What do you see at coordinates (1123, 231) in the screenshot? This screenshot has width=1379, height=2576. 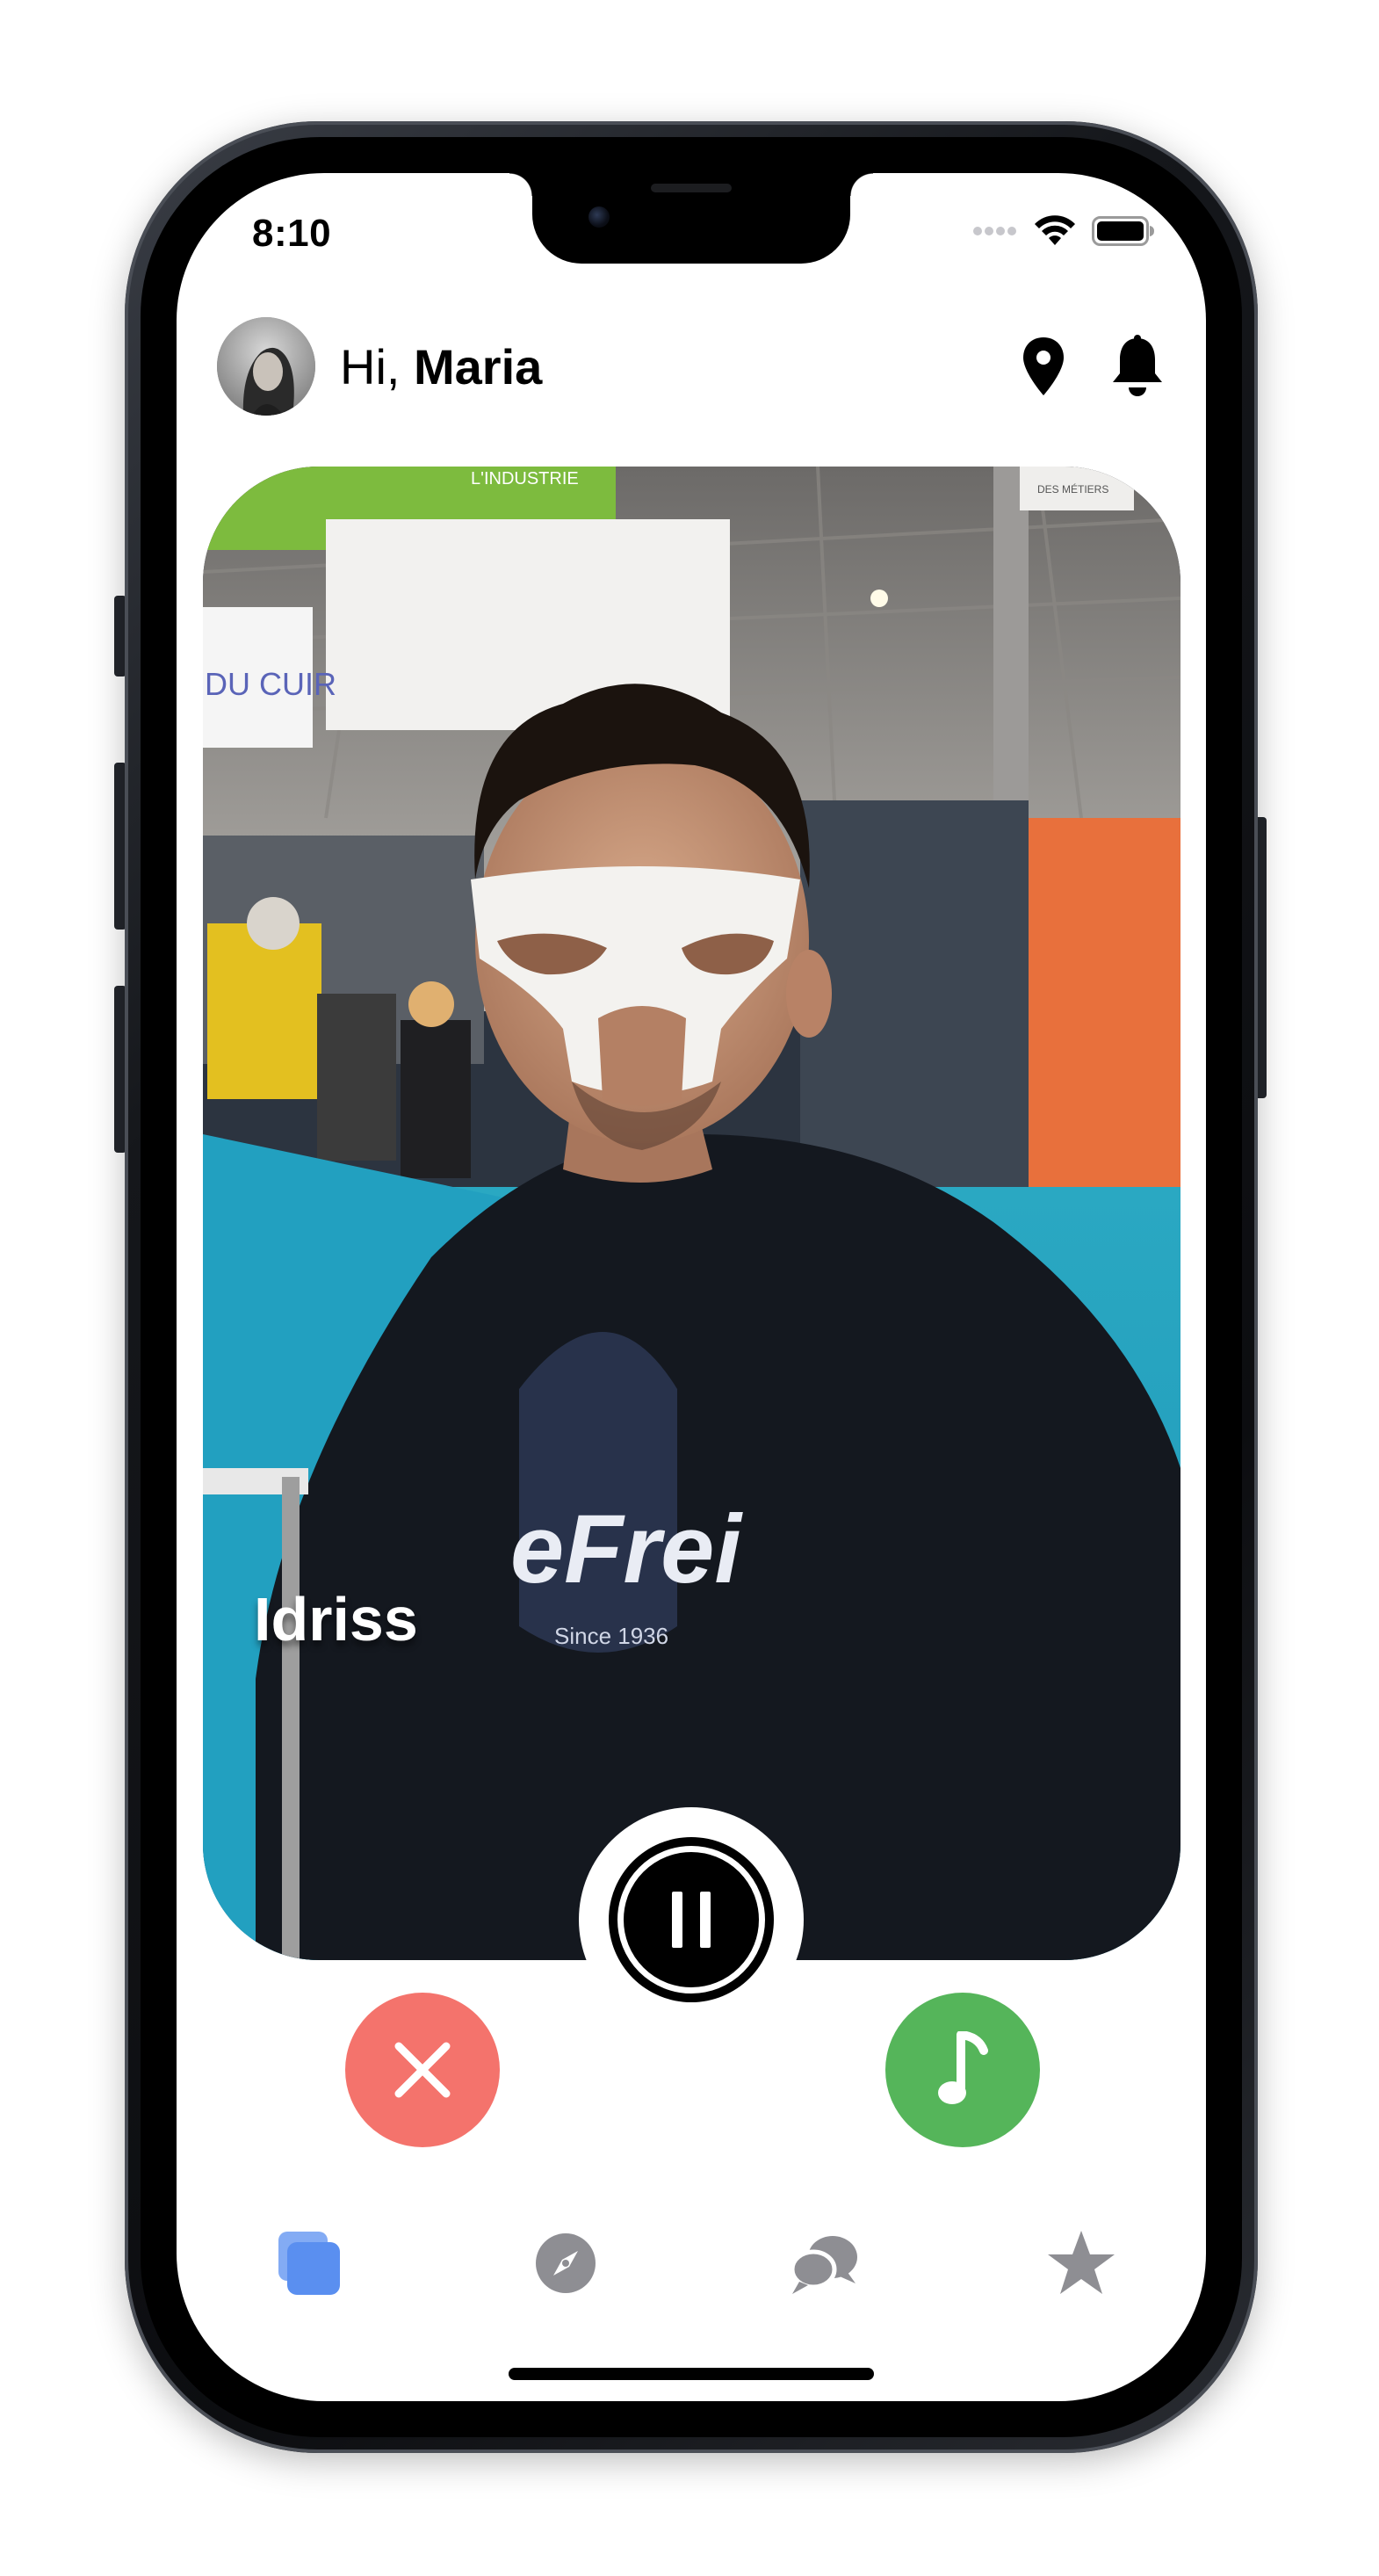 I see `battery-icon` at bounding box center [1123, 231].